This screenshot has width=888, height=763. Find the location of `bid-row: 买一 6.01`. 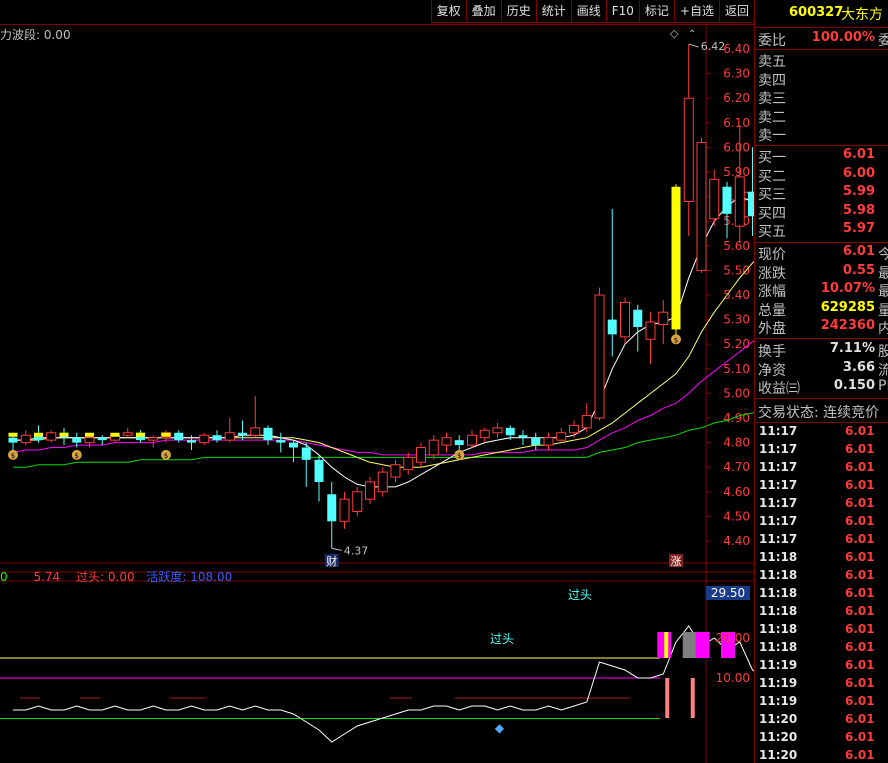

bid-row: 买一 6.01 is located at coordinates (822, 156).